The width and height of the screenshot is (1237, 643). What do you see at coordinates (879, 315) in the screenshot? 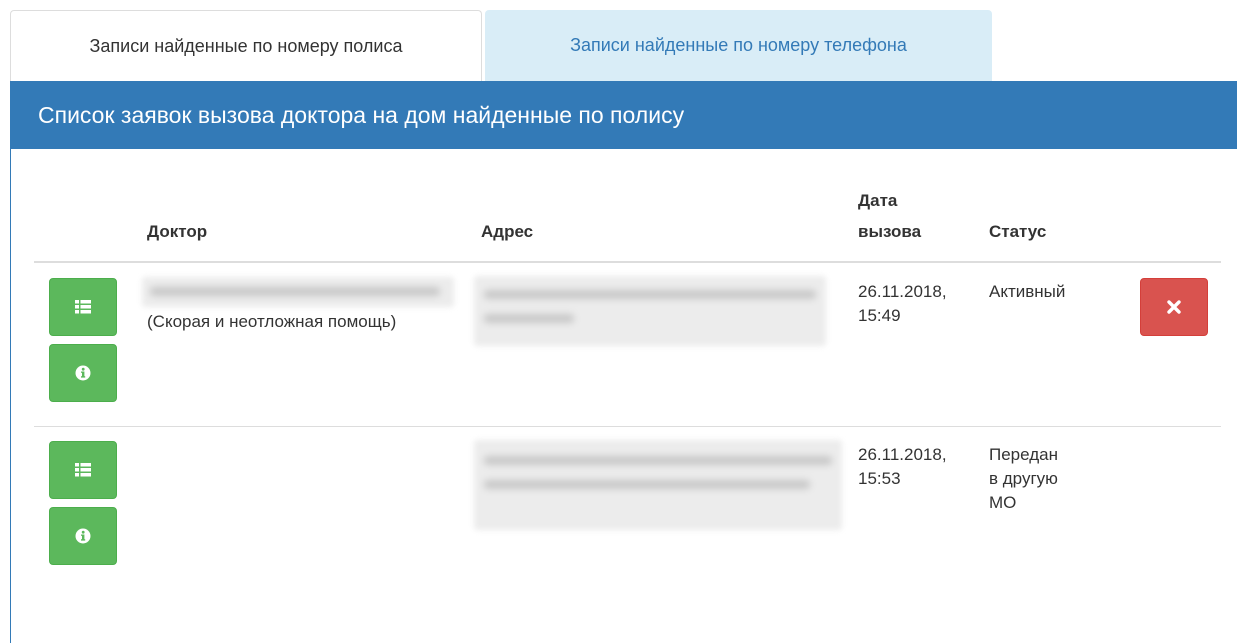
I see `call-date-line2: 15:49` at bounding box center [879, 315].